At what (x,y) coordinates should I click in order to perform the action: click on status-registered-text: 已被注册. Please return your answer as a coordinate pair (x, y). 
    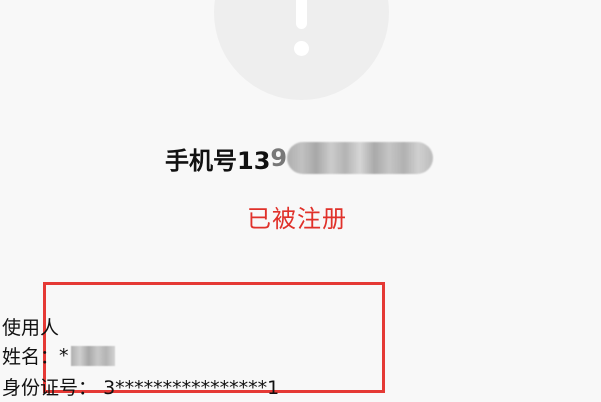
    Looking at the image, I should click on (297, 219).